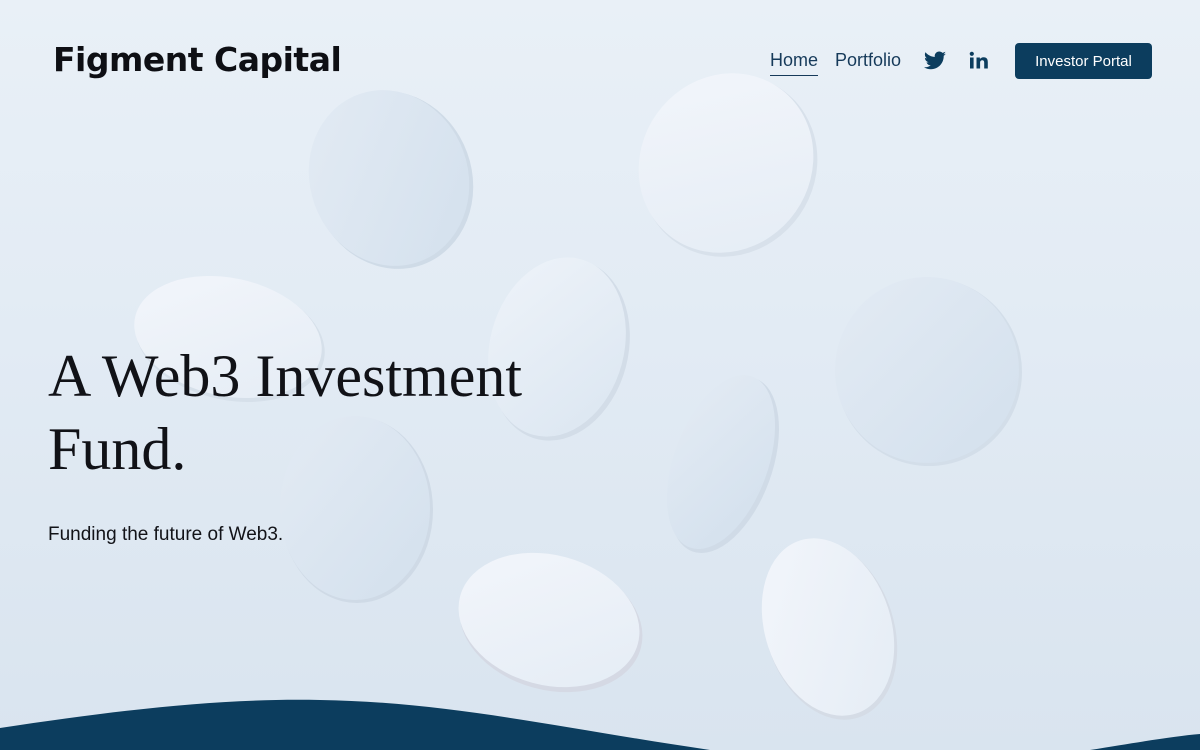 This screenshot has height=750, width=1200. Describe the element at coordinates (868, 61) in the screenshot. I see `nav-link-portfolio: Portfolio` at that location.